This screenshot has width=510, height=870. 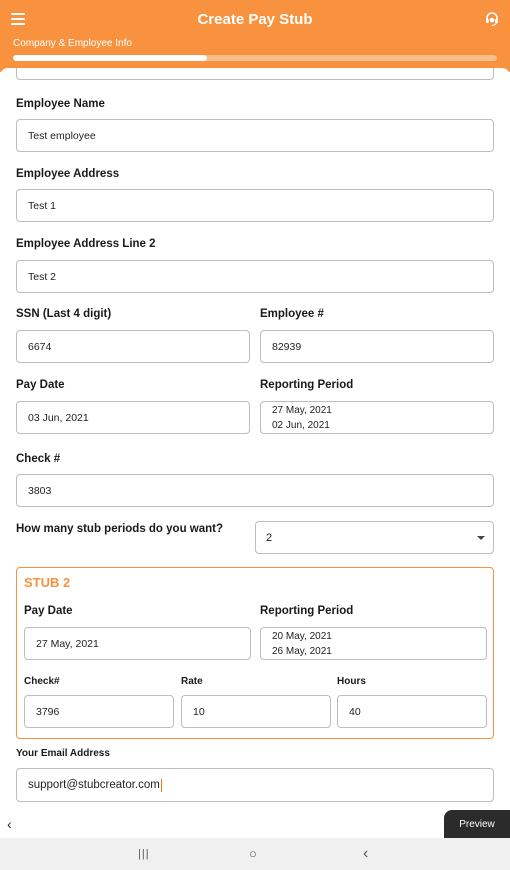 What do you see at coordinates (302, 410) in the screenshot?
I see `reporting-period-start: 27 May, 2021` at bounding box center [302, 410].